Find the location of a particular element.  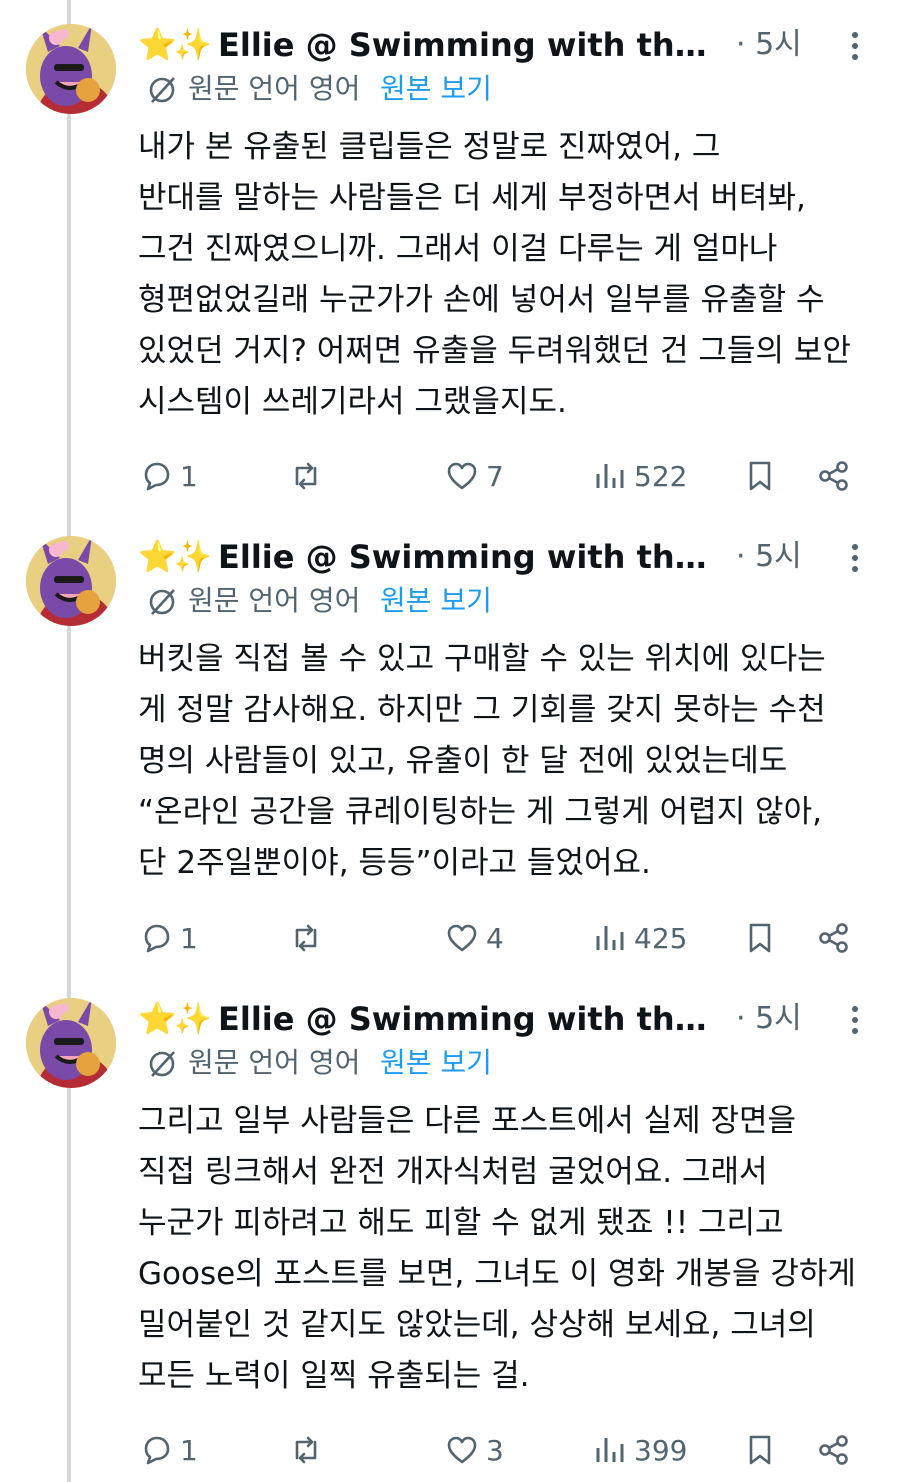

like-count: 7 is located at coordinates (495, 476).